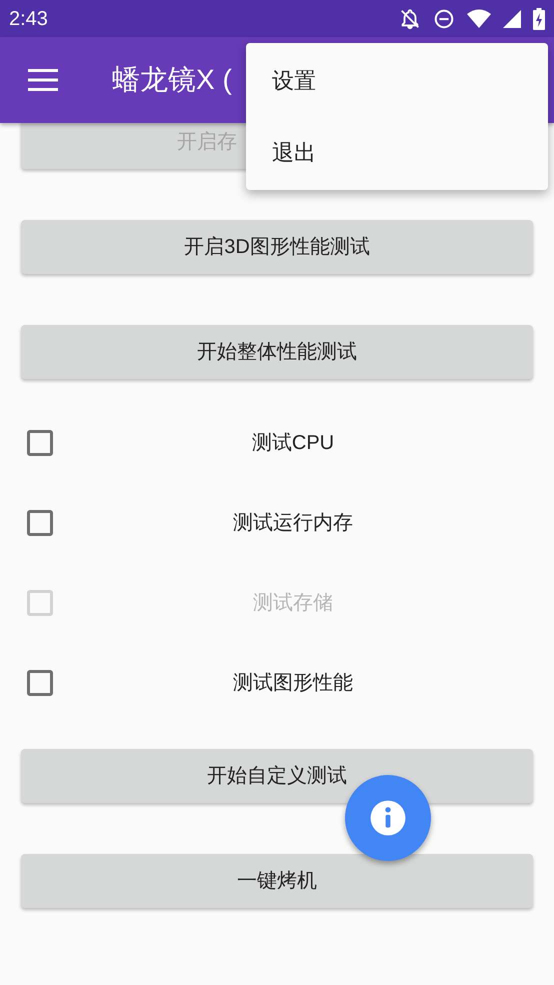 Image resolution: width=554 pixels, height=985 pixels. I want to click on menu-item: 设置, so click(397, 80).